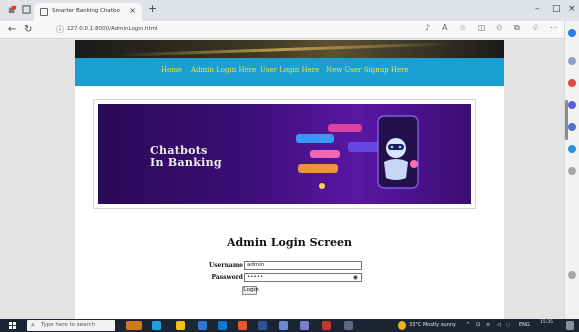 Image resolution: width=579 pixels, height=332 pixels. Describe the element at coordinates (508, 325) in the screenshot. I see `tray-misc-icon: ◌` at that location.